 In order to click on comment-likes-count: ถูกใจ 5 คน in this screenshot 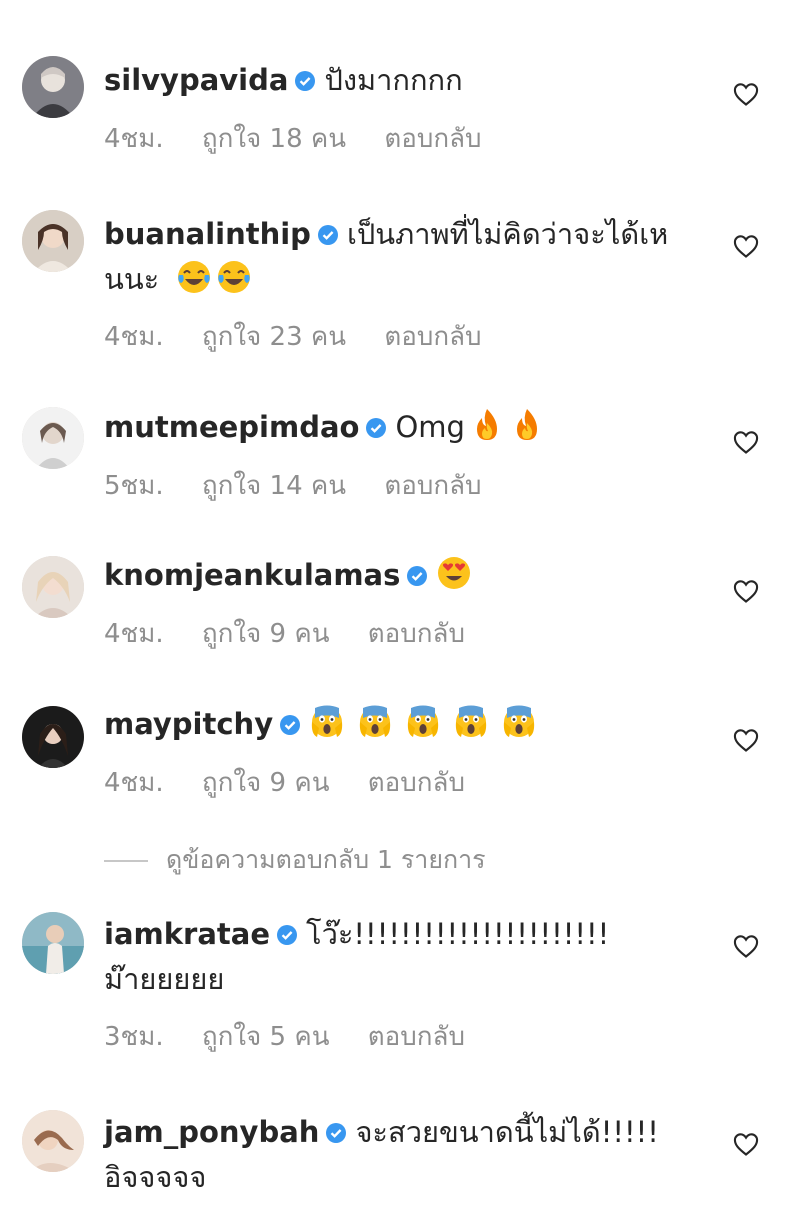, I will do `click(266, 1037)`.